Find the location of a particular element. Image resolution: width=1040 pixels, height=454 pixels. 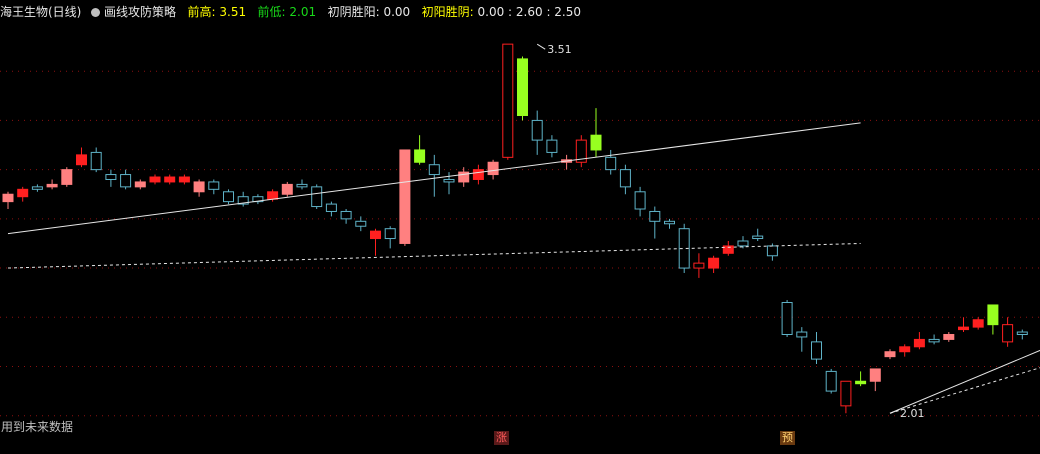

indicator-name: 画线攻防策略 is located at coordinates (140, 12).